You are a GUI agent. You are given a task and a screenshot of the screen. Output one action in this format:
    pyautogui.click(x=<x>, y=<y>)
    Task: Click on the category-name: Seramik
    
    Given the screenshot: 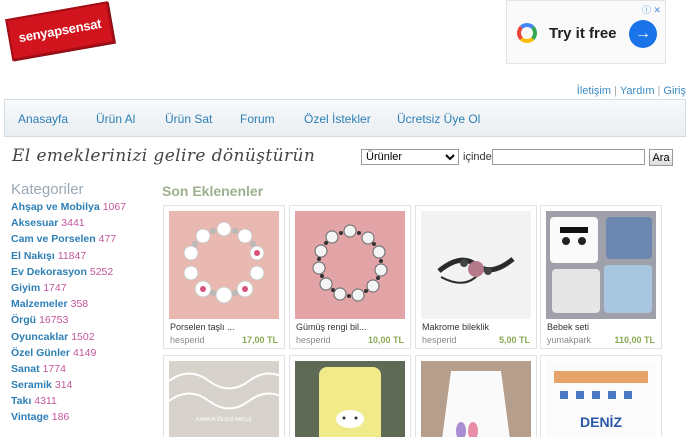 What is the action you would take?
    pyautogui.click(x=31, y=385)
    